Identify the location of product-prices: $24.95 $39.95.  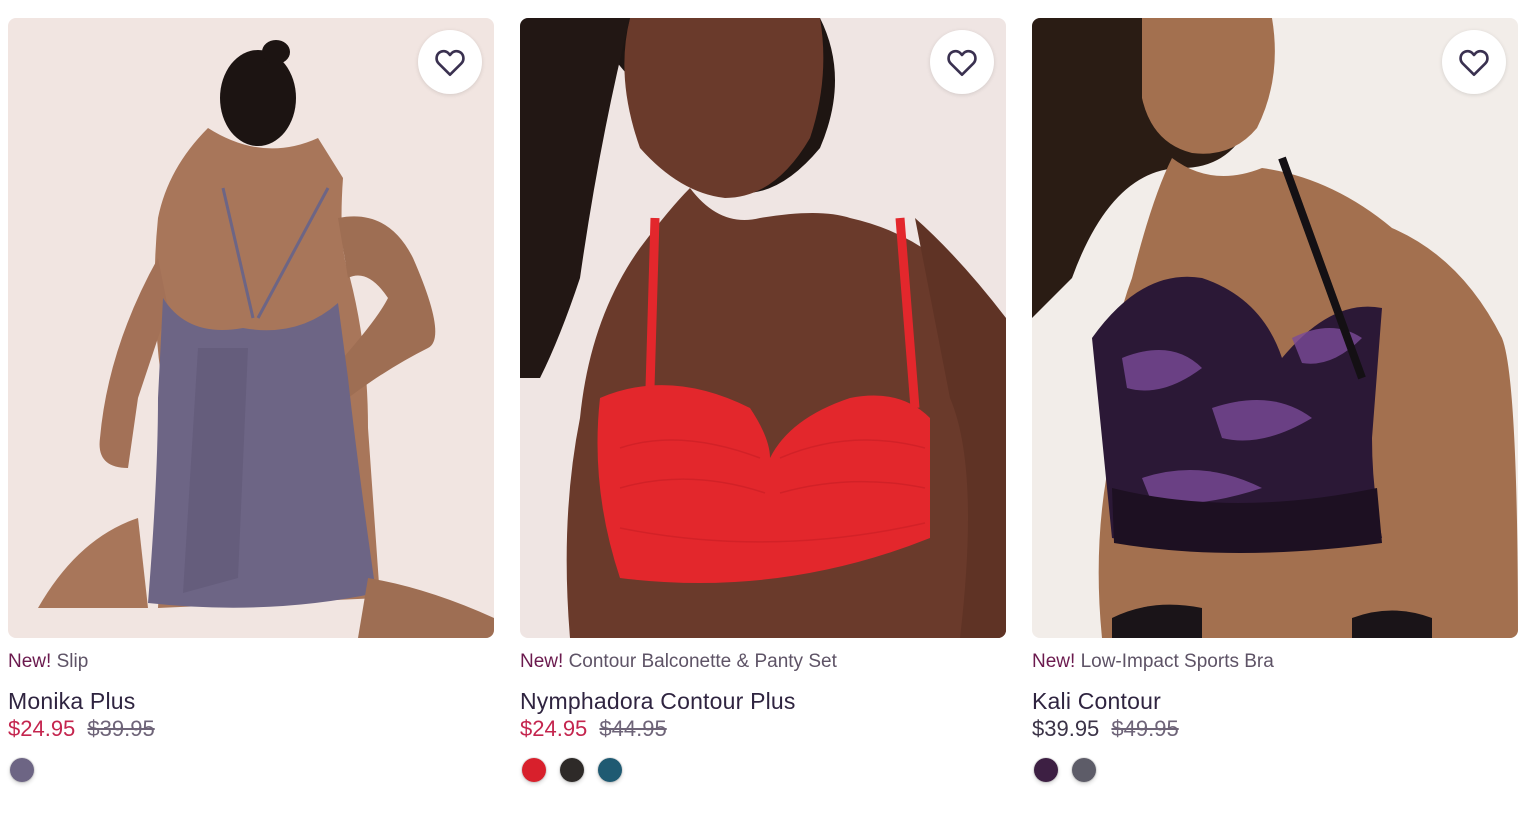
(251, 729).